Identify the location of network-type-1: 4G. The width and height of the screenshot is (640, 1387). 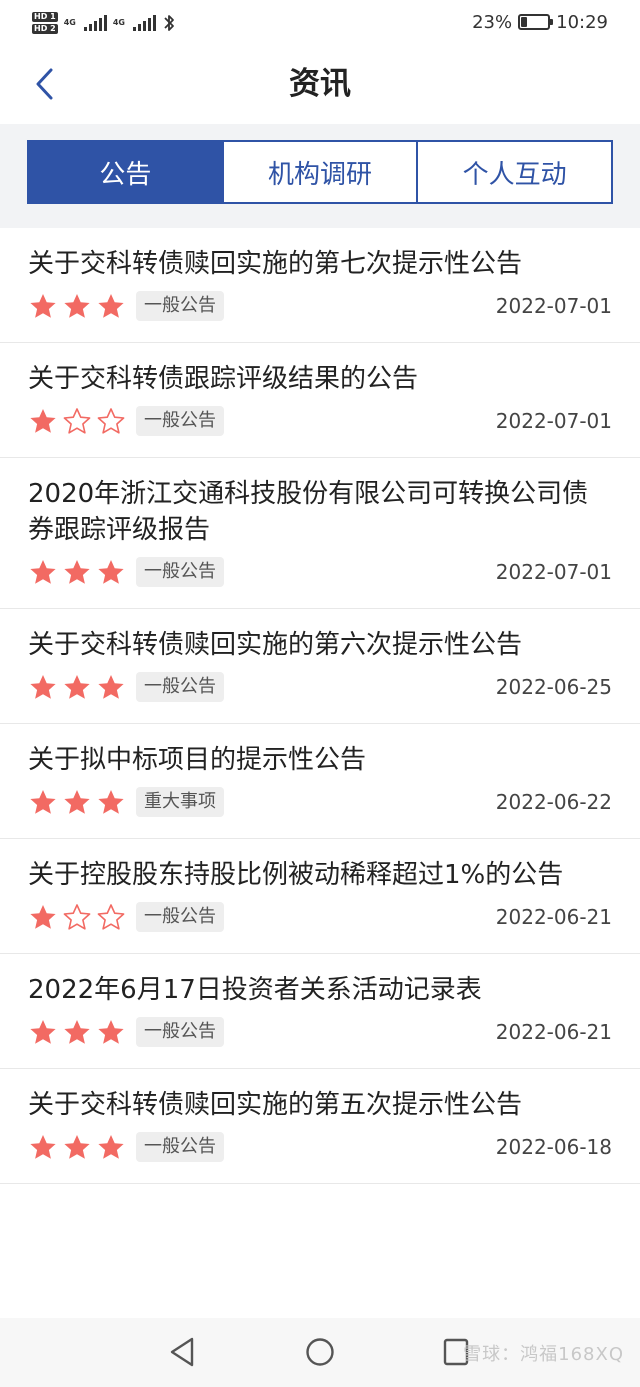
(69, 22).